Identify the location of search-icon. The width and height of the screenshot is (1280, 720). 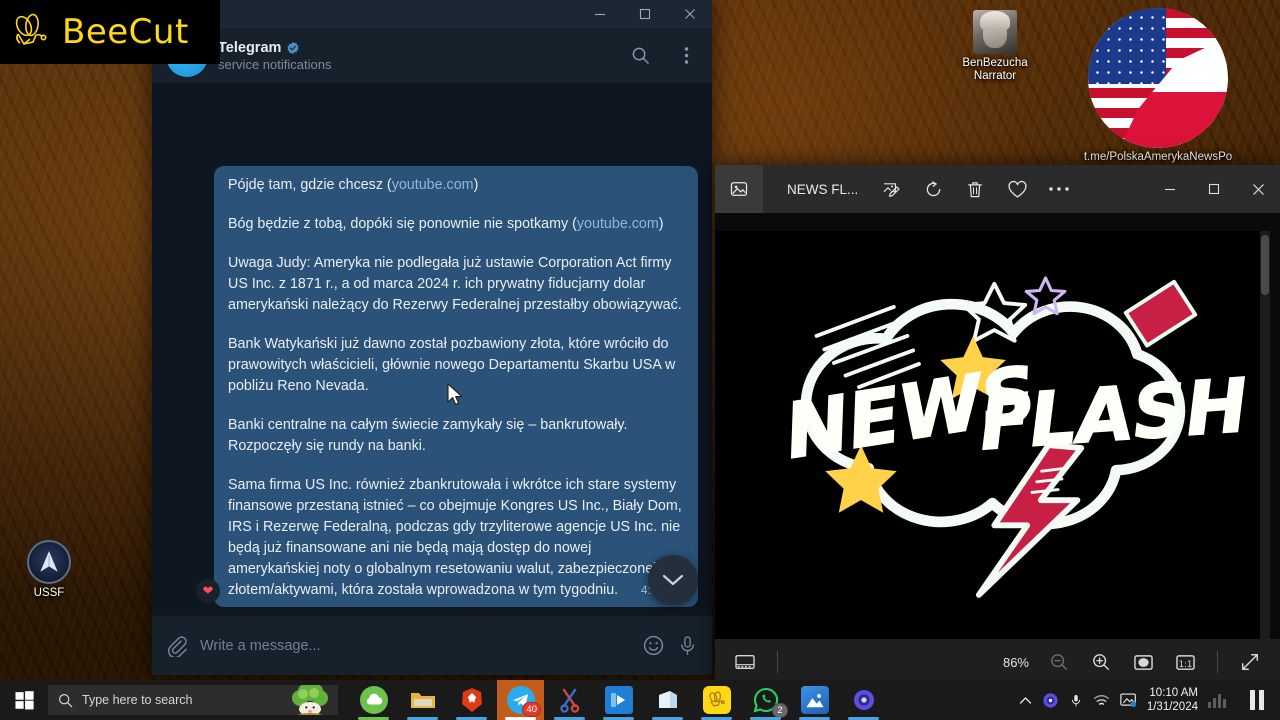
(65, 700).